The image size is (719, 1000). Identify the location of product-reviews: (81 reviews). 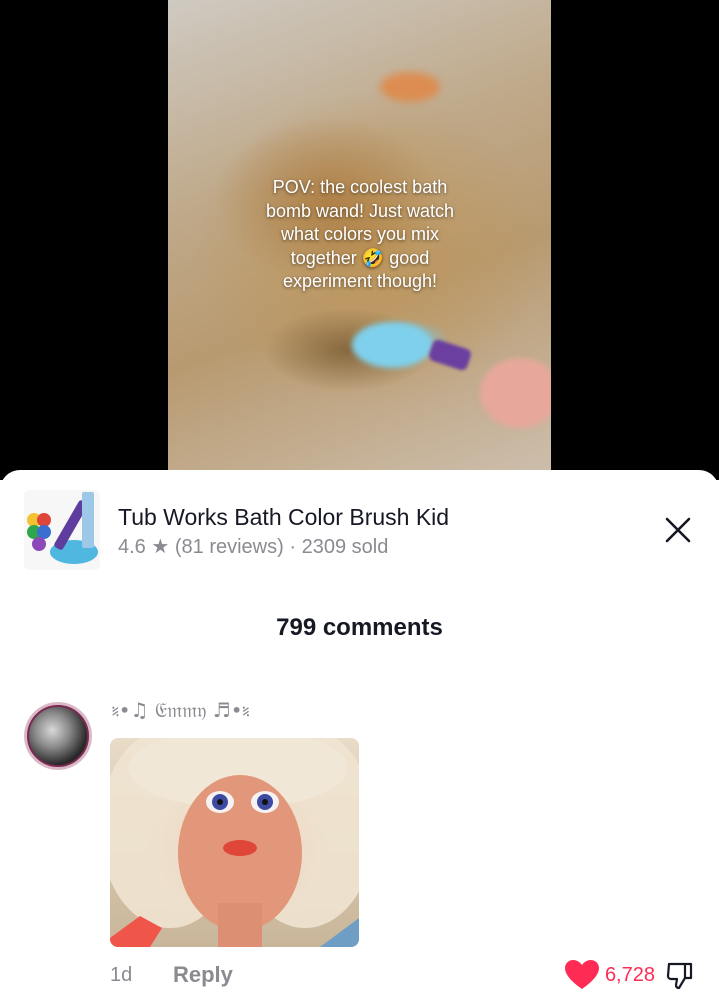
(229, 547).